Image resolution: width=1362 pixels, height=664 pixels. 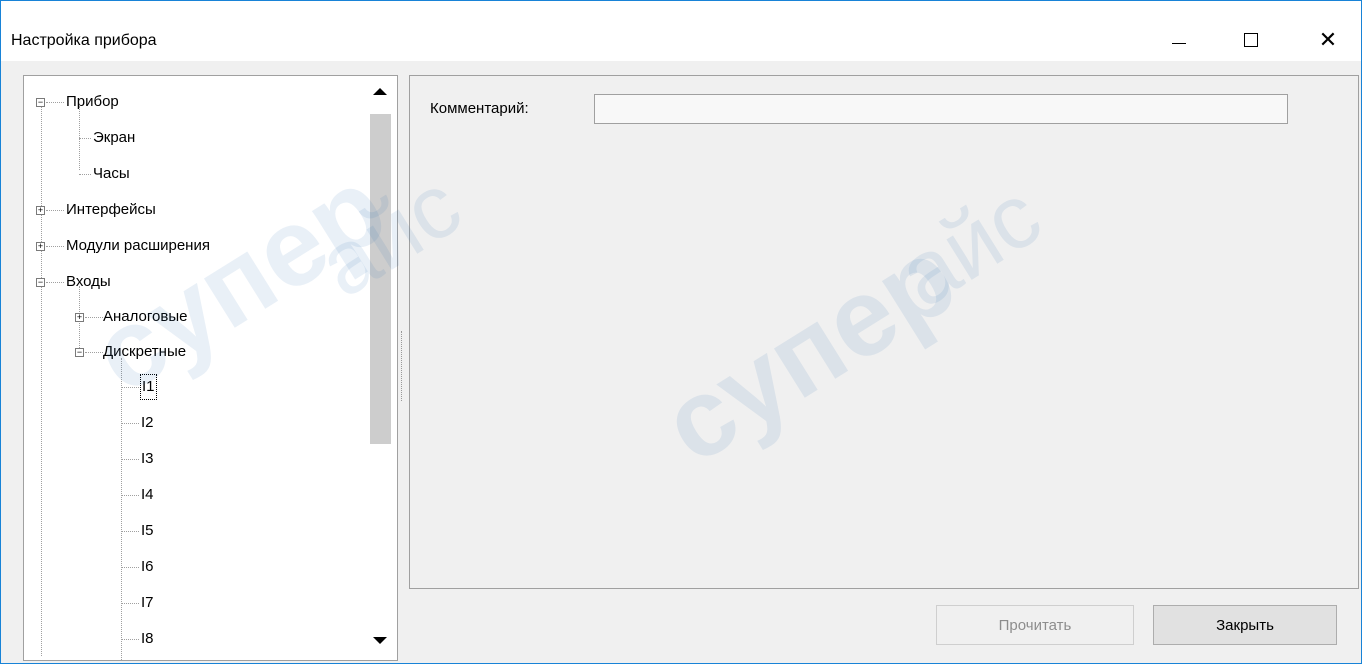 I want to click on tree-node-label: I3, so click(x=147, y=458).